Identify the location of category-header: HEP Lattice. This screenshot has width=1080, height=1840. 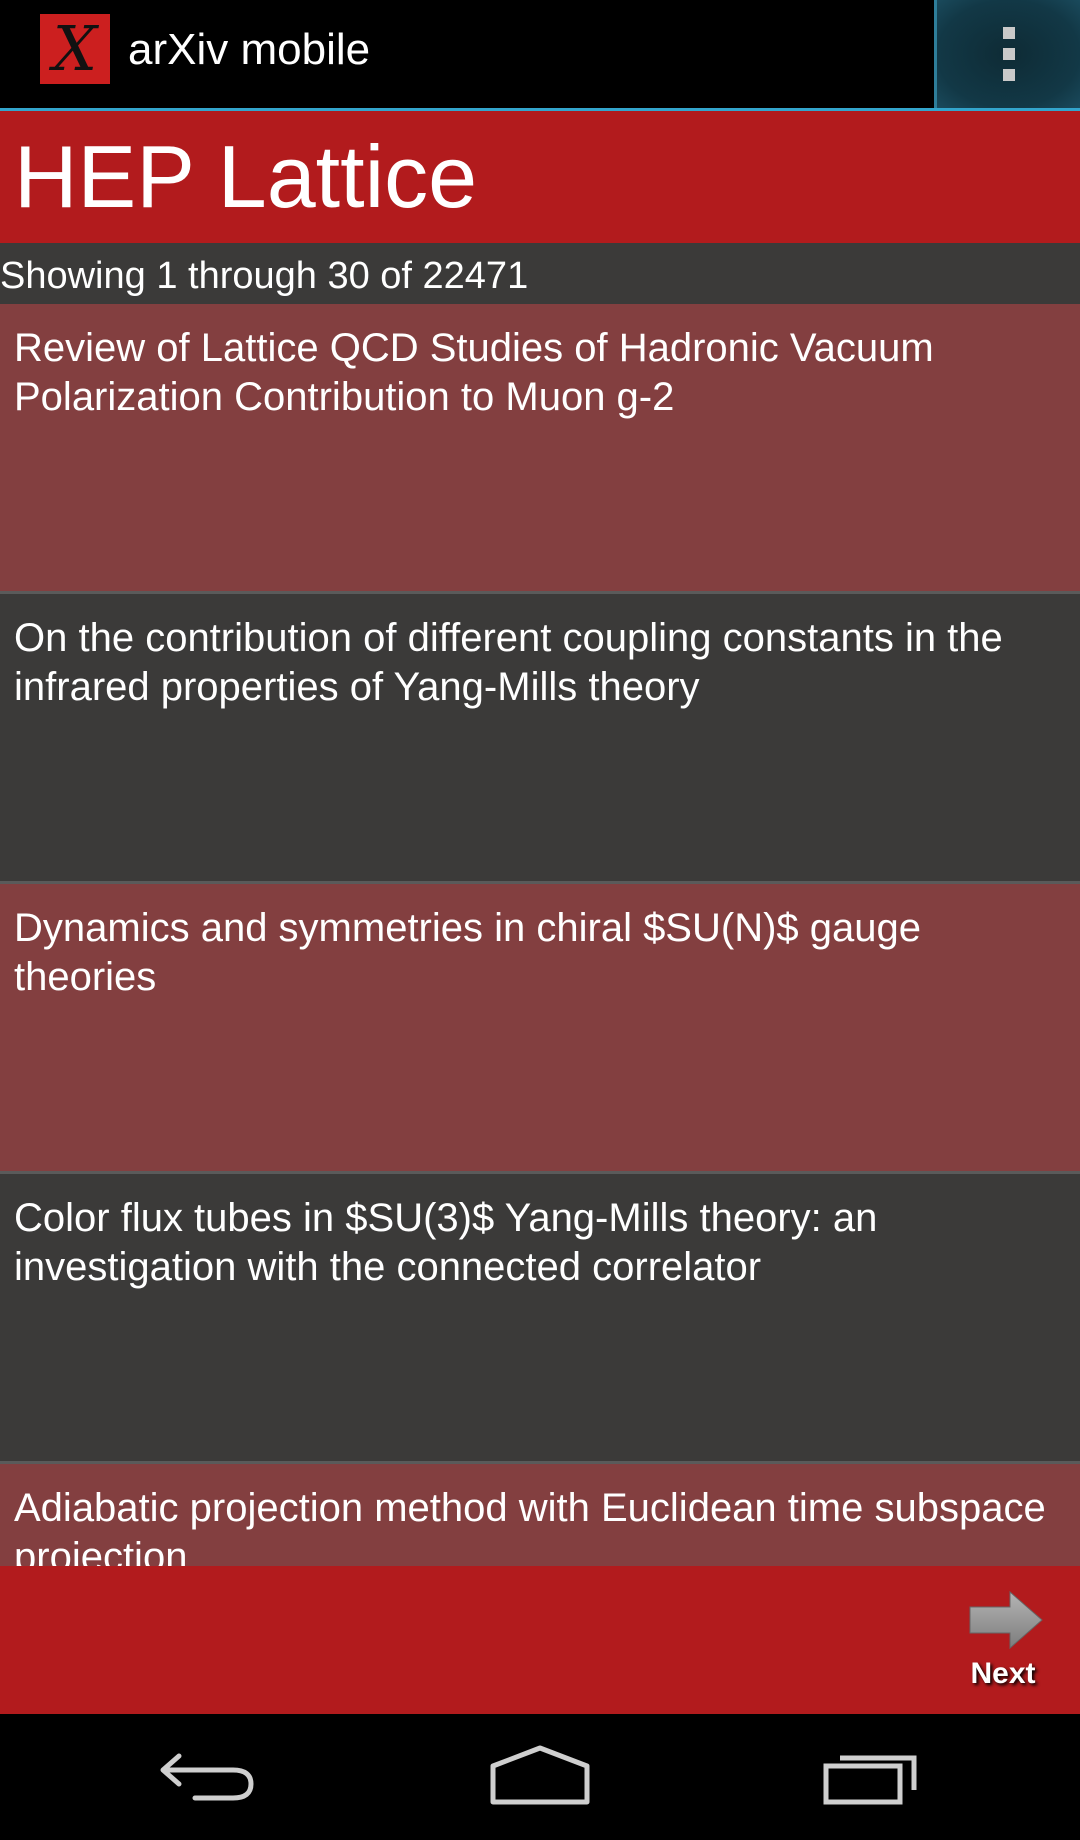
(540, 177).